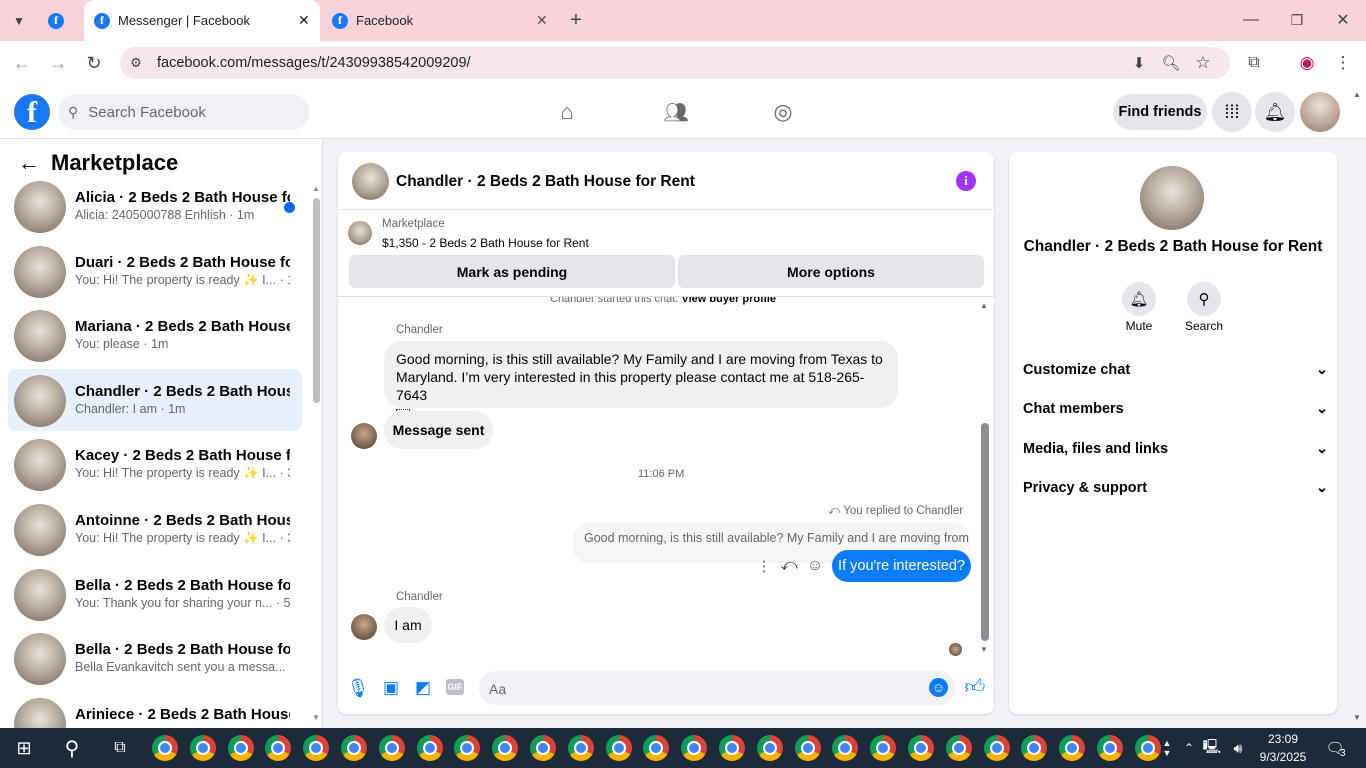 This screenshot has width=1366, height=768. I want to click on microphone-icon: 🎙︎, so click(358, 688).